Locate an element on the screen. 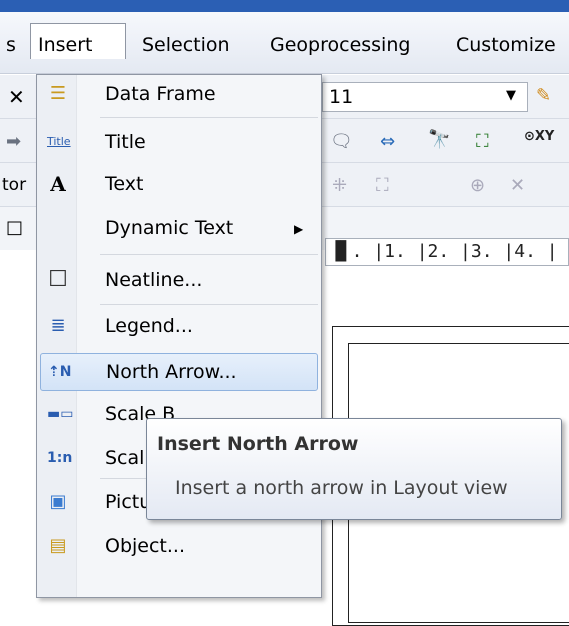 The width and height of the screenshot is (569, 626). cut-icon: ✕ is located at coordinates (517, 185).